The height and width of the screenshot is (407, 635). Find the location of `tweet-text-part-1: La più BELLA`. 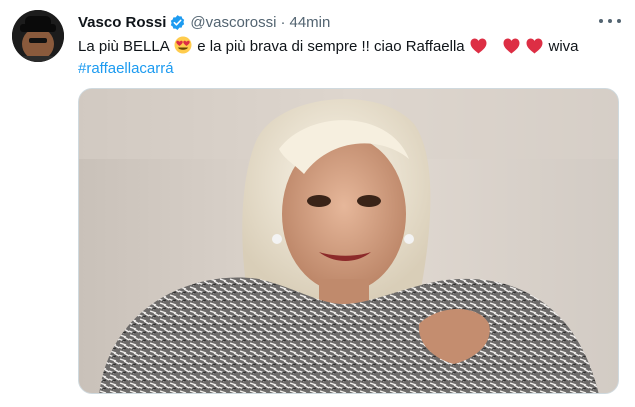

tweet-text-part-1: La più BELLA is located at coordinates (123, 46).